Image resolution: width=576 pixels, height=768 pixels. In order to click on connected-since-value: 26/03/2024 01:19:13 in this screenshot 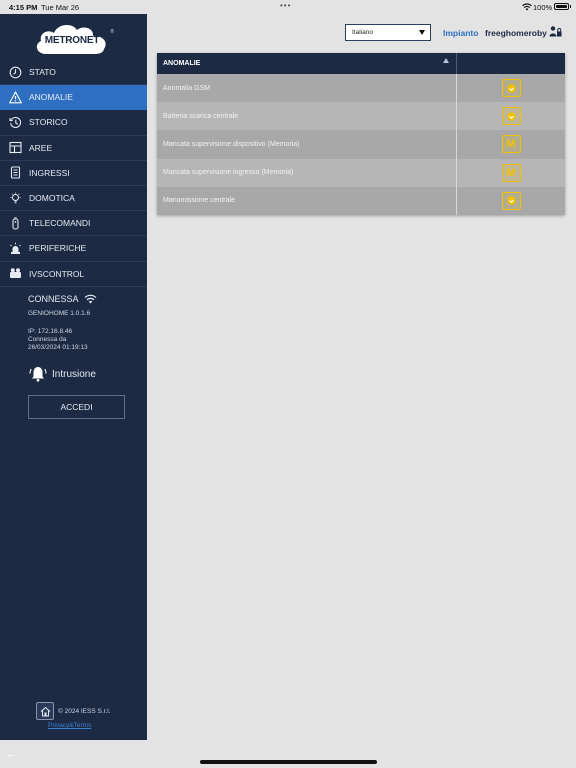, I will do `click(58, 347)`.